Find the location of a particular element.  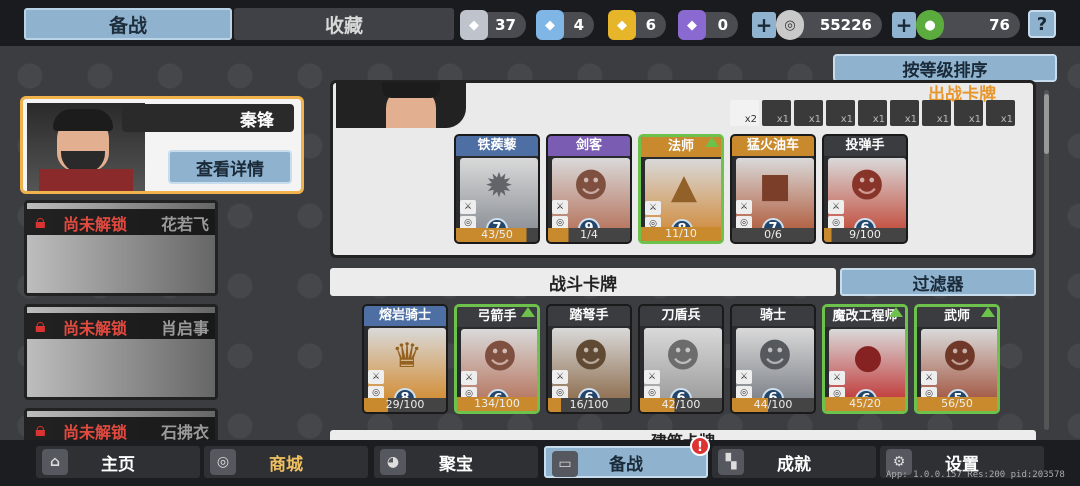

locked-hero-card: 🔒︎ 尚未解锁 花若飞 is located at coordinates (121, 248).